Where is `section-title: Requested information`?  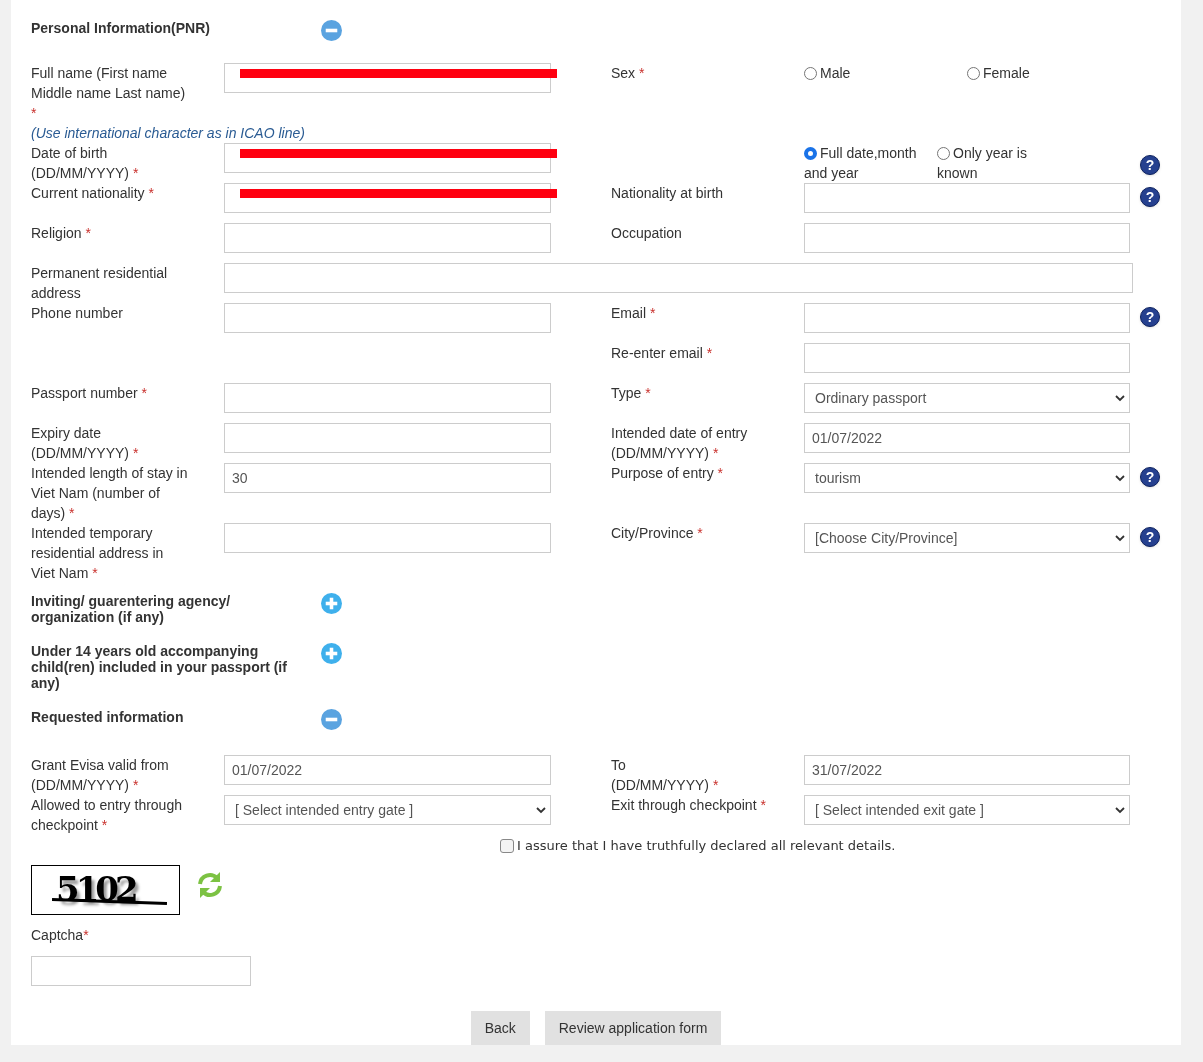
section-title: Requested information is located at coordinates (108, 717).